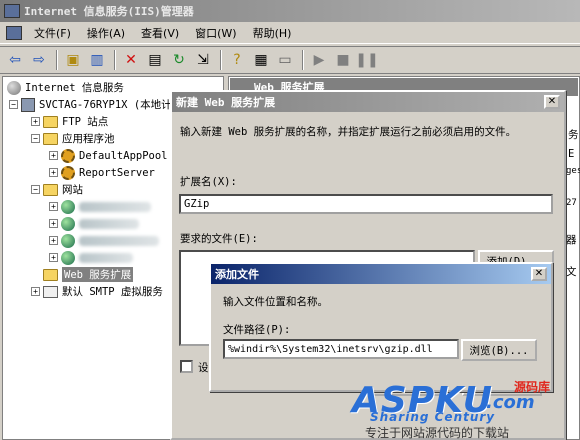 Image resolution: width=580 pixels, height=440 pixels. Describe the element at coordinates (186, 366) in the screenshot. I see `allow-status-checkbox` at that location.